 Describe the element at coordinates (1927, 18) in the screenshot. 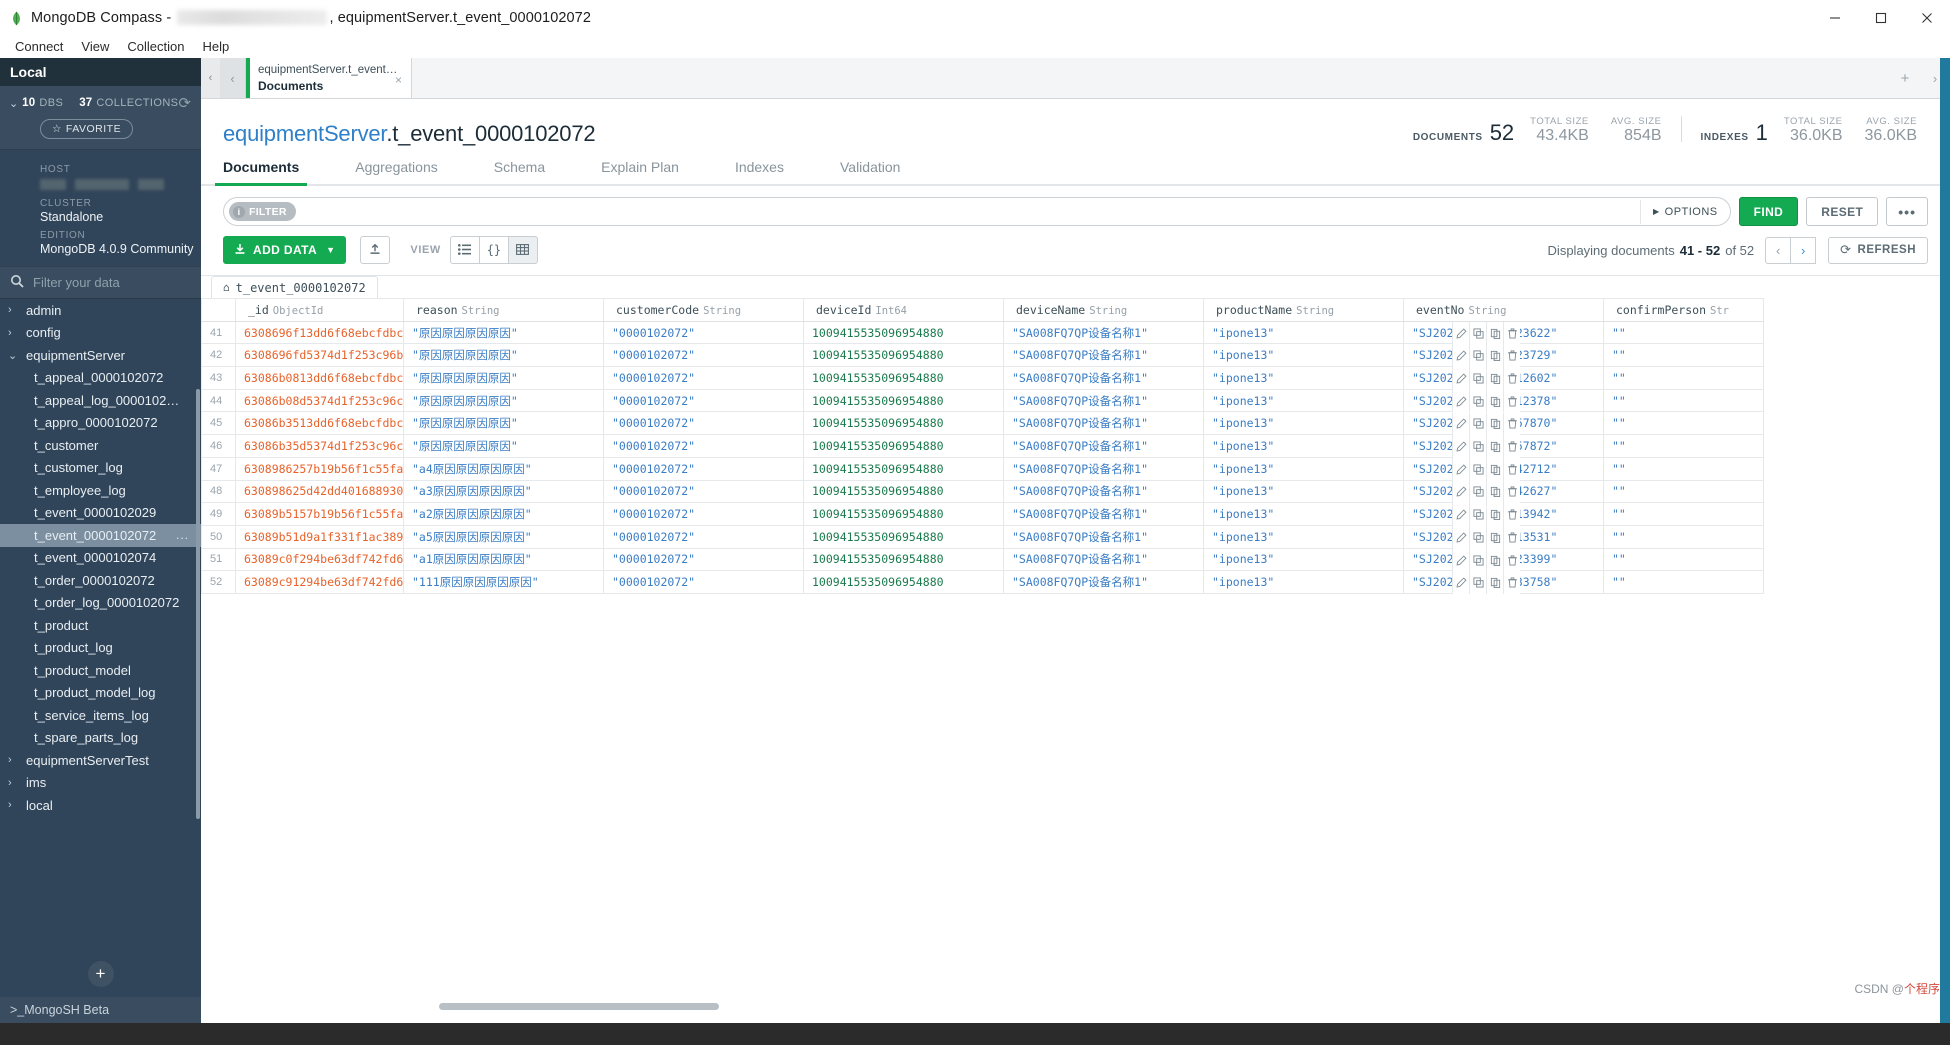

I see `close-button` at that location.